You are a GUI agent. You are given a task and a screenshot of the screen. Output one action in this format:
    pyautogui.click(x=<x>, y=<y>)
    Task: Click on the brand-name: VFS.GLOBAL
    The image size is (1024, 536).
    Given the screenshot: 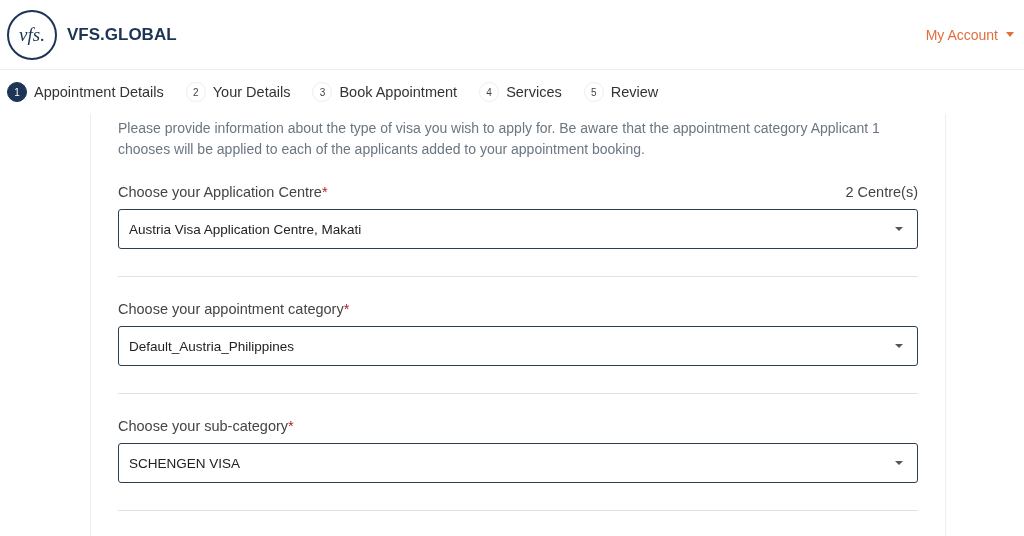 What is the action you would take?
    pyautogui.click(x=122, y=34)
    